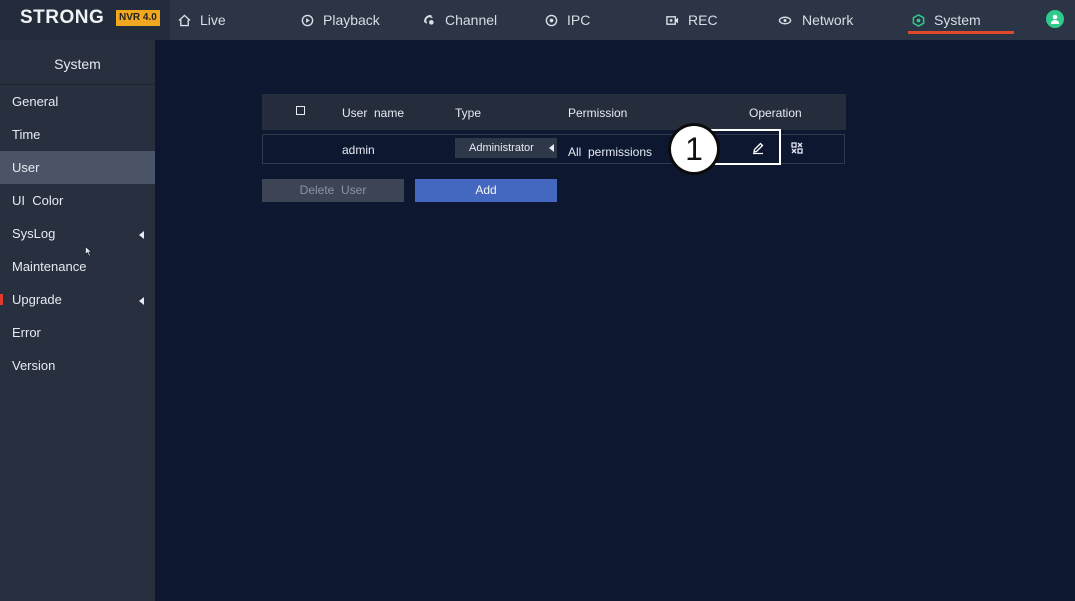 This screenshot has height=601, width=1075. What do you see at coordinates (34, 365) in the screenshot?
I see `sidebar-item-label: Version` at bounding box center [34, 365].